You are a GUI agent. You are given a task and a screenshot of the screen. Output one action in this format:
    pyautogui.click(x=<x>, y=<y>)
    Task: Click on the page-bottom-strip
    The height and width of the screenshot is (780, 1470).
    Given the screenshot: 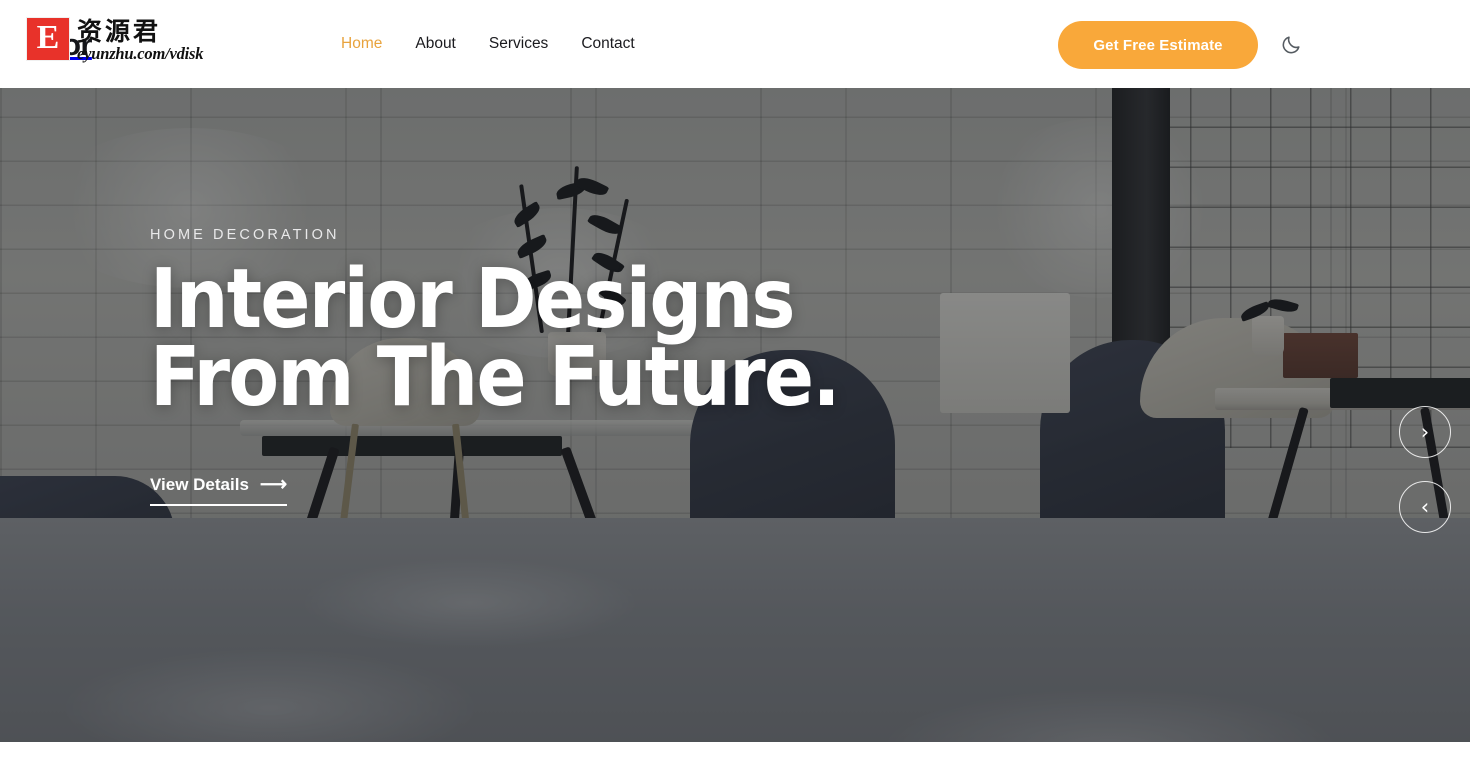 What is the action you would take?
    pyautogui.click(x=735, y=761)
    